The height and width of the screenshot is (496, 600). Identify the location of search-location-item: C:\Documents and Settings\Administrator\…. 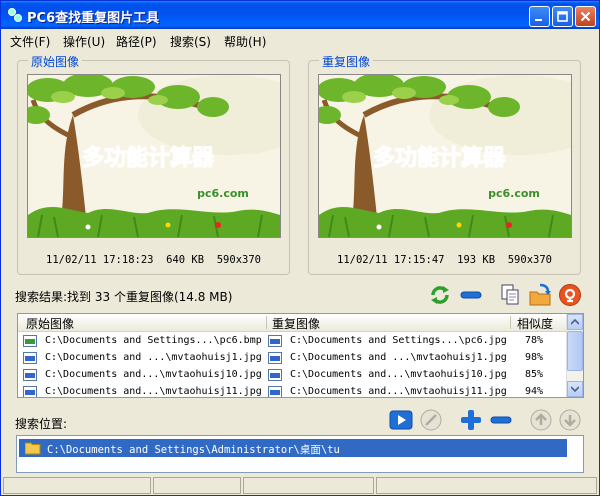
(293, 448).